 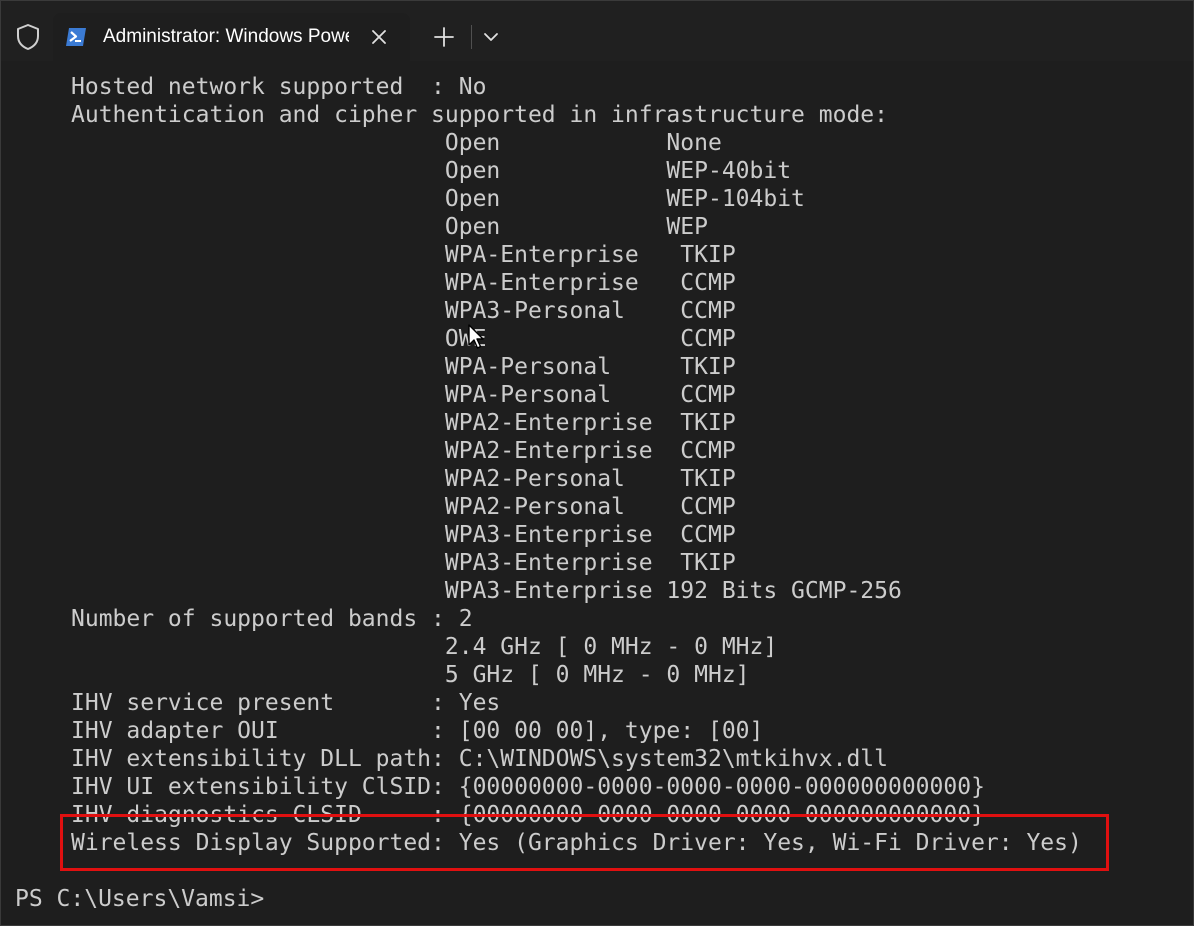 What do you see at coordinates (403, 339) in the screenshot?
I see `output-line: OWE CCMP` at bounding box center [403, 339].